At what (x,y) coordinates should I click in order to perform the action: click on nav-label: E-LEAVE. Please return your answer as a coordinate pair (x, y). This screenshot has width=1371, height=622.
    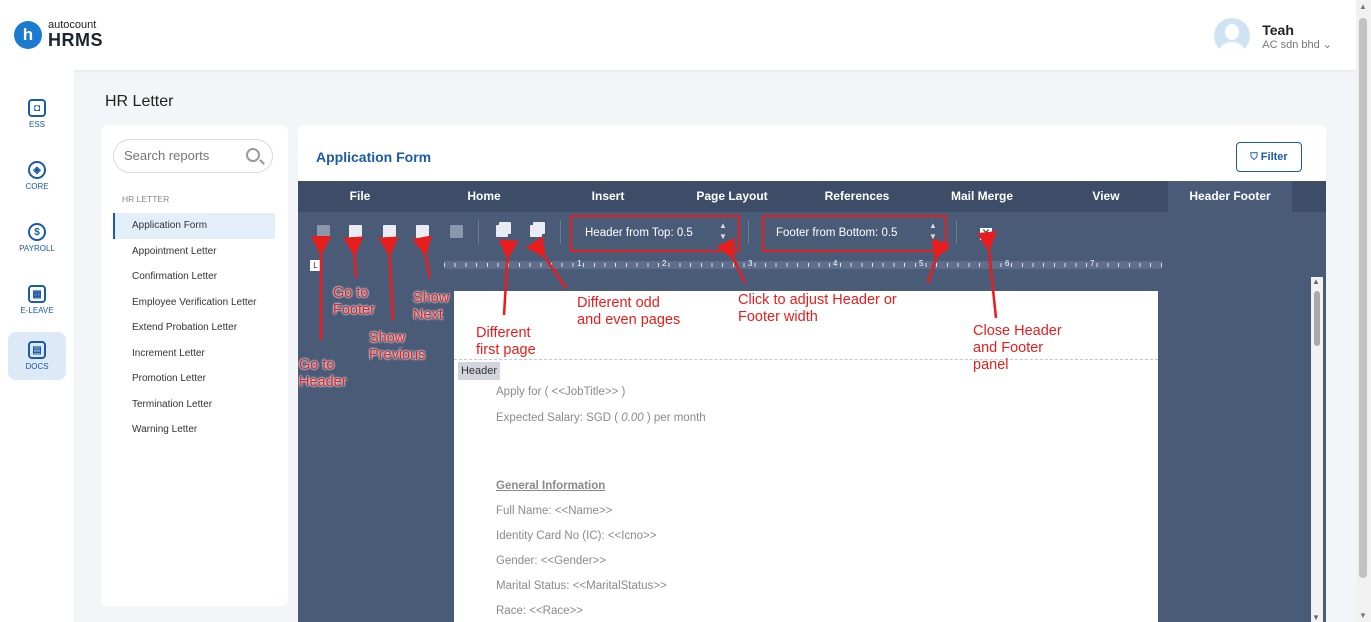
    Looking at the image, I should click on (37, 310).